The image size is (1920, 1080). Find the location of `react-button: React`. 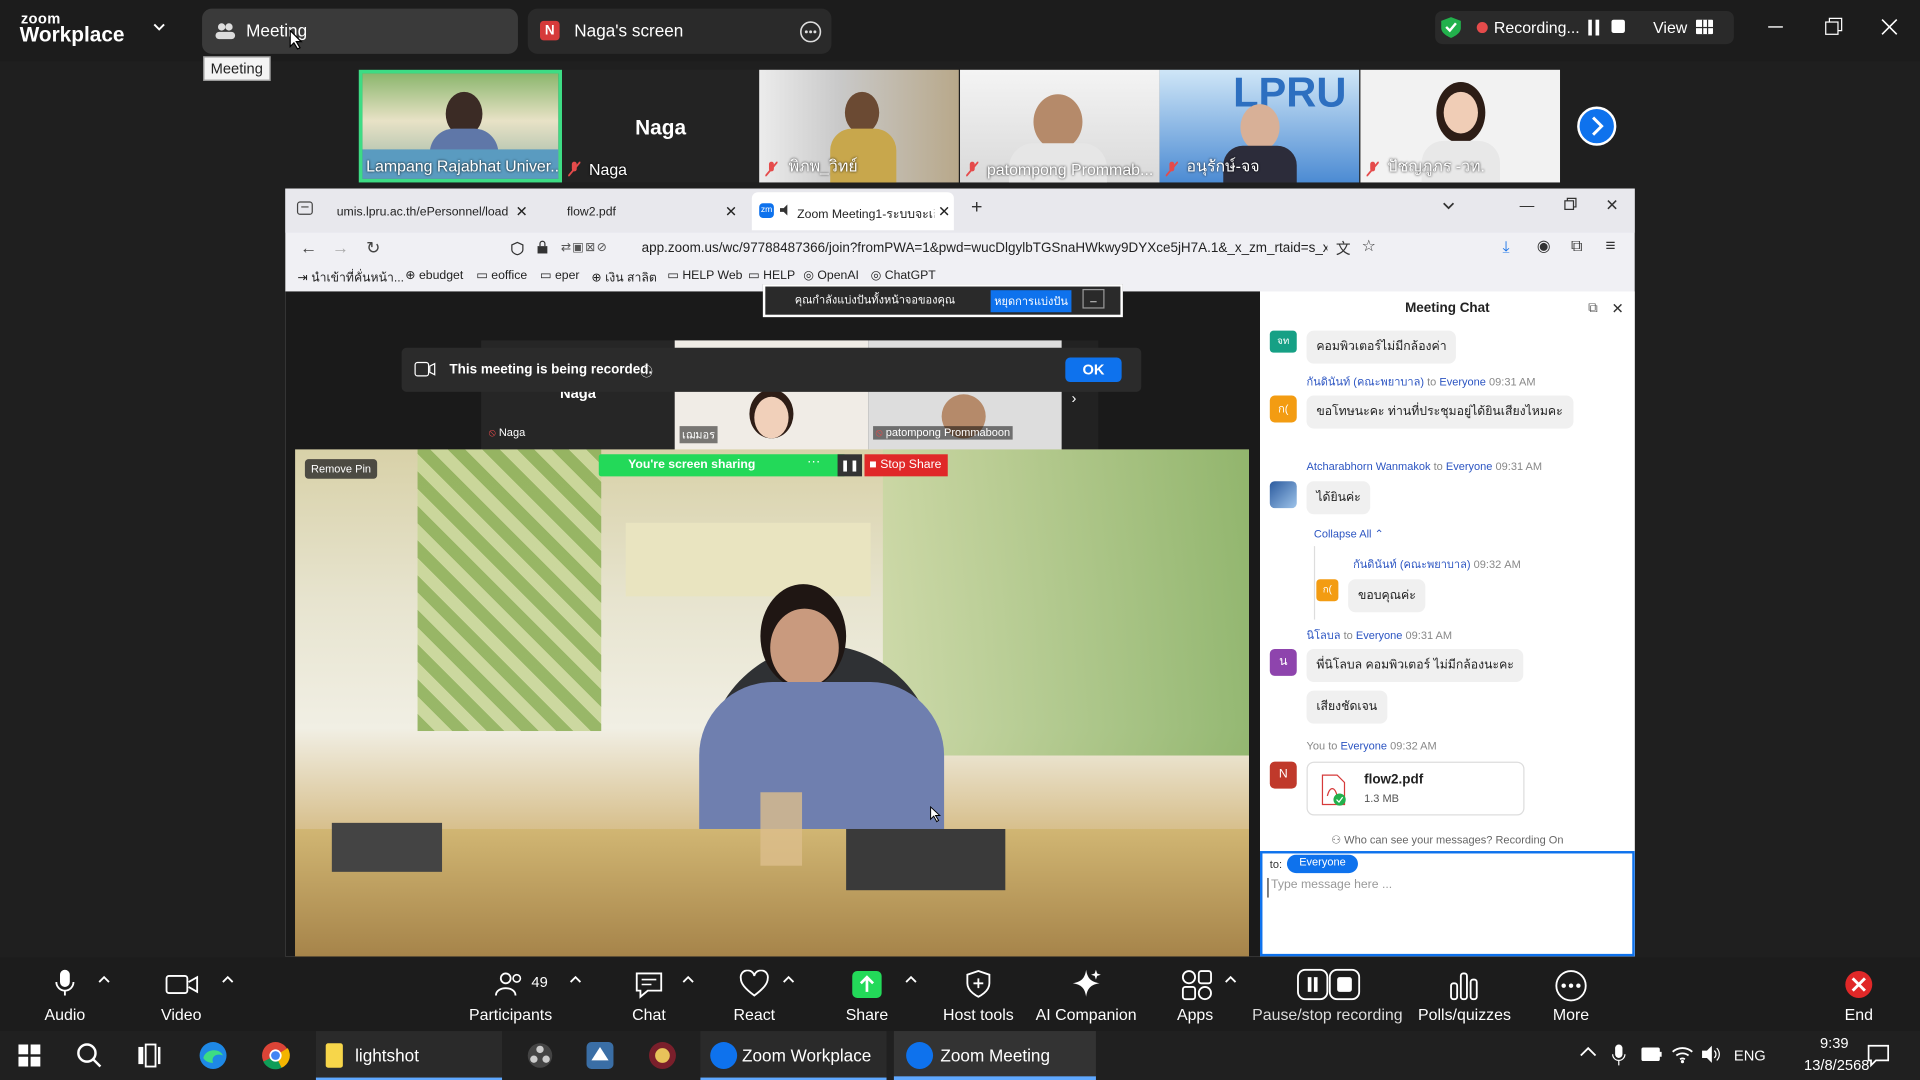

react-button: React is located at coordinates (754, 994).